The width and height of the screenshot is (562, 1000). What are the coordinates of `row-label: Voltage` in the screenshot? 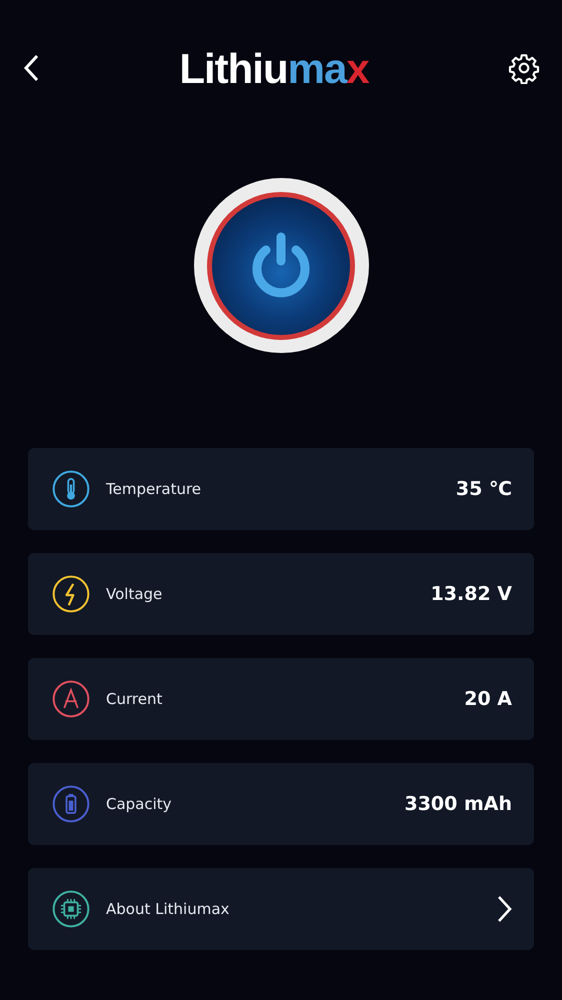 It's located at (134, 594).